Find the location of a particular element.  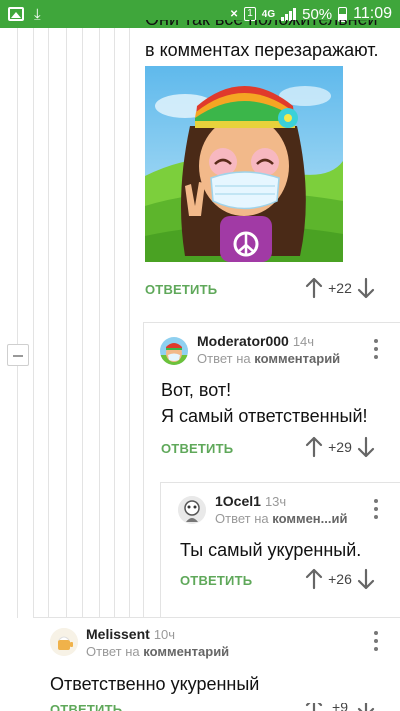

image-icon is located at coordinates (16, 14).